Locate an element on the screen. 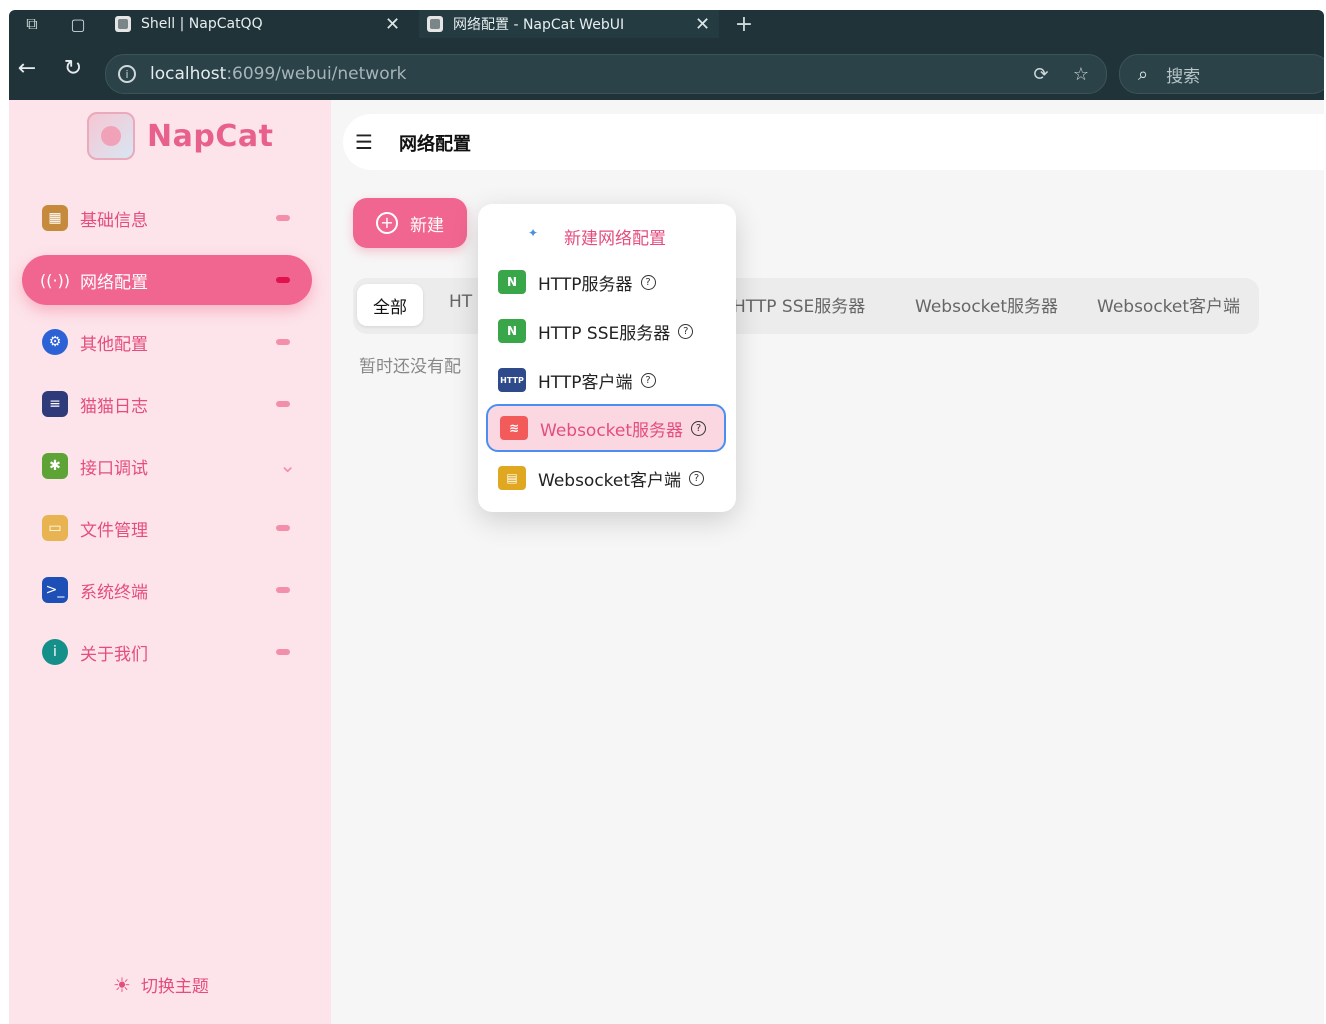 This screenshot has width=1326, height=1024. plus-circle-icon: + is located at coordinates (387, 223).